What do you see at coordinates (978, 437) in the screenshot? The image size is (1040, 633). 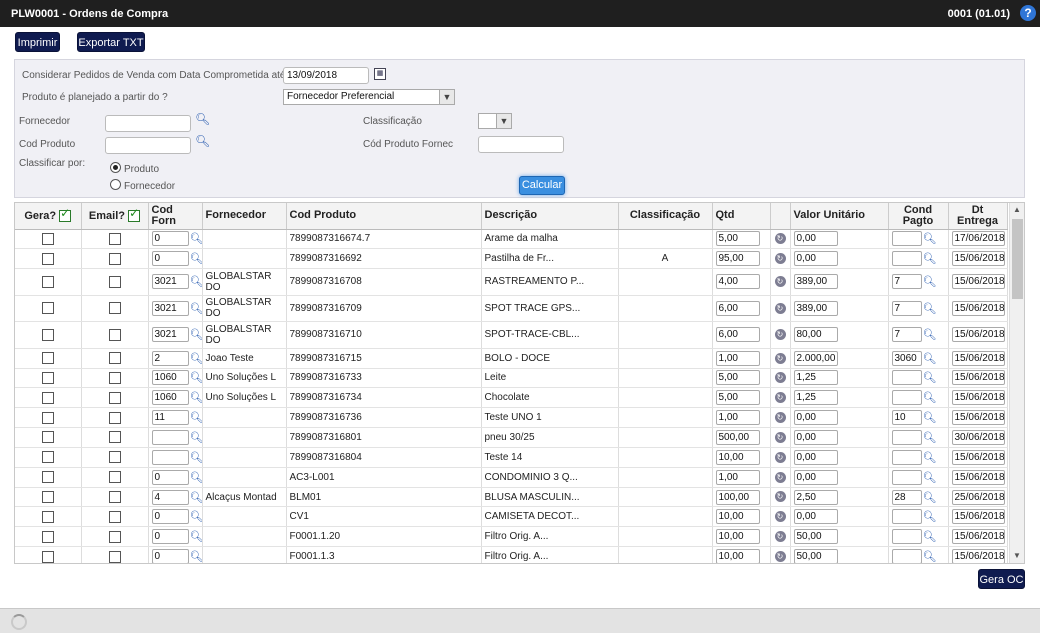 I see `dt-entrega-input: 30/06/2018` at bounding box center [978, 437].